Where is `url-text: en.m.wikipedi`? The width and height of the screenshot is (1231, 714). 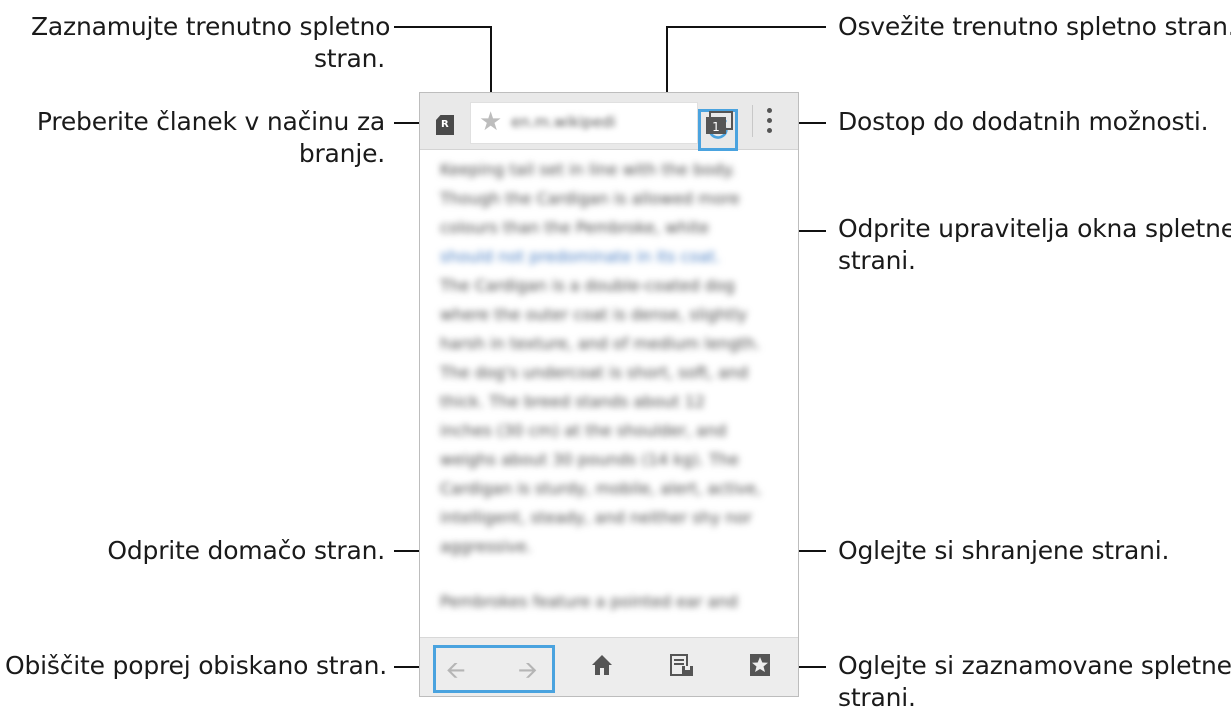
url-text: en.m.wikipedi is located at coordinates (563, 122).